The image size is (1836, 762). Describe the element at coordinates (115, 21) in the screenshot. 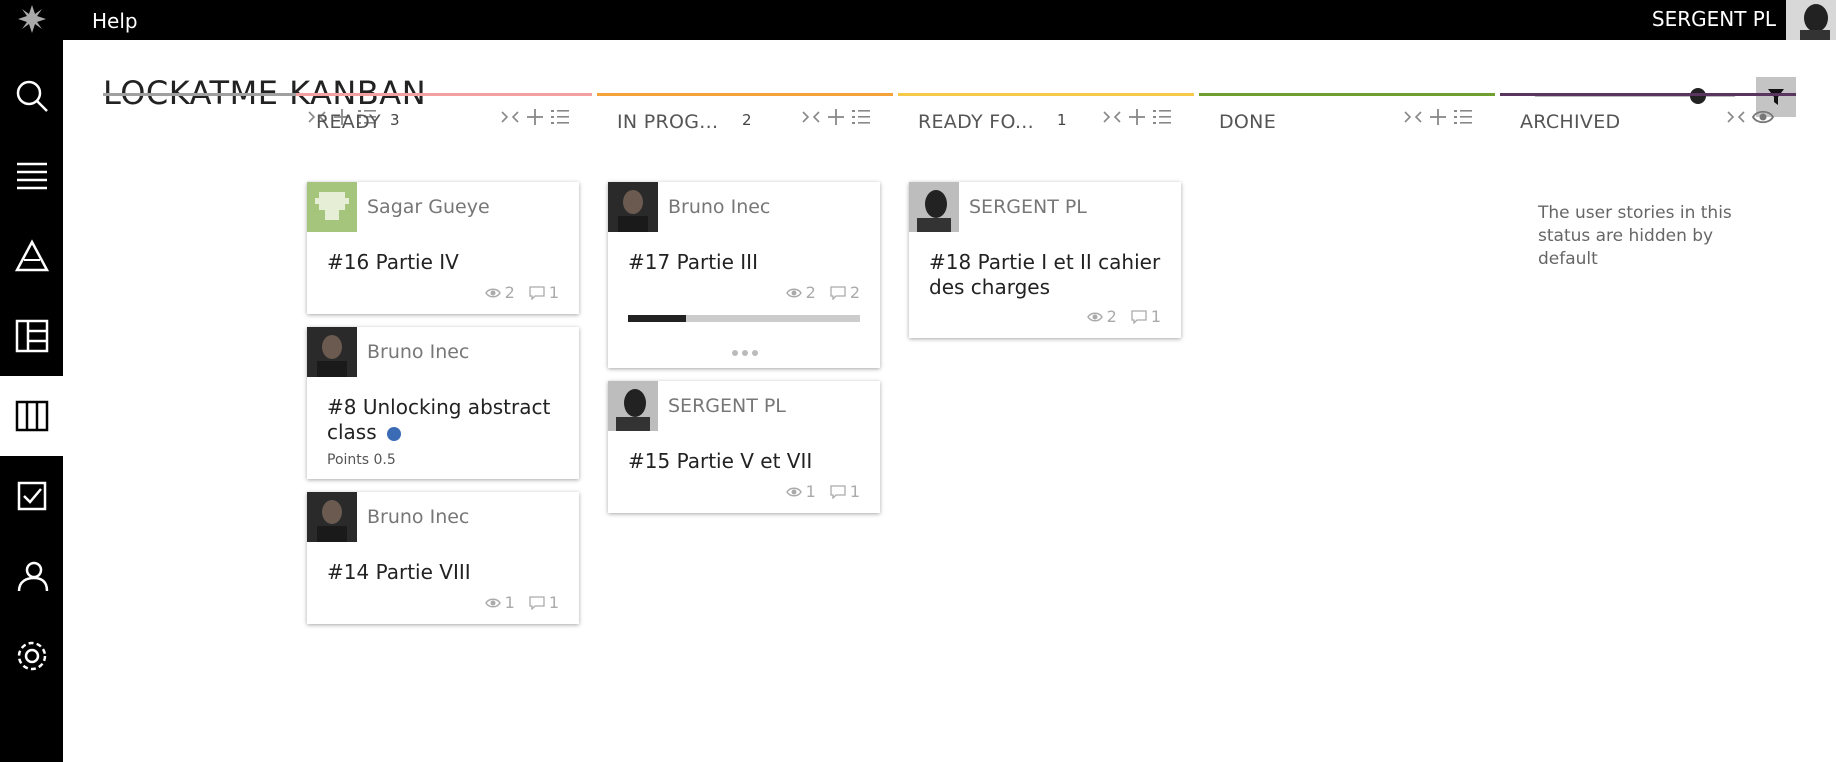

I see `help-link: Help` at that location.